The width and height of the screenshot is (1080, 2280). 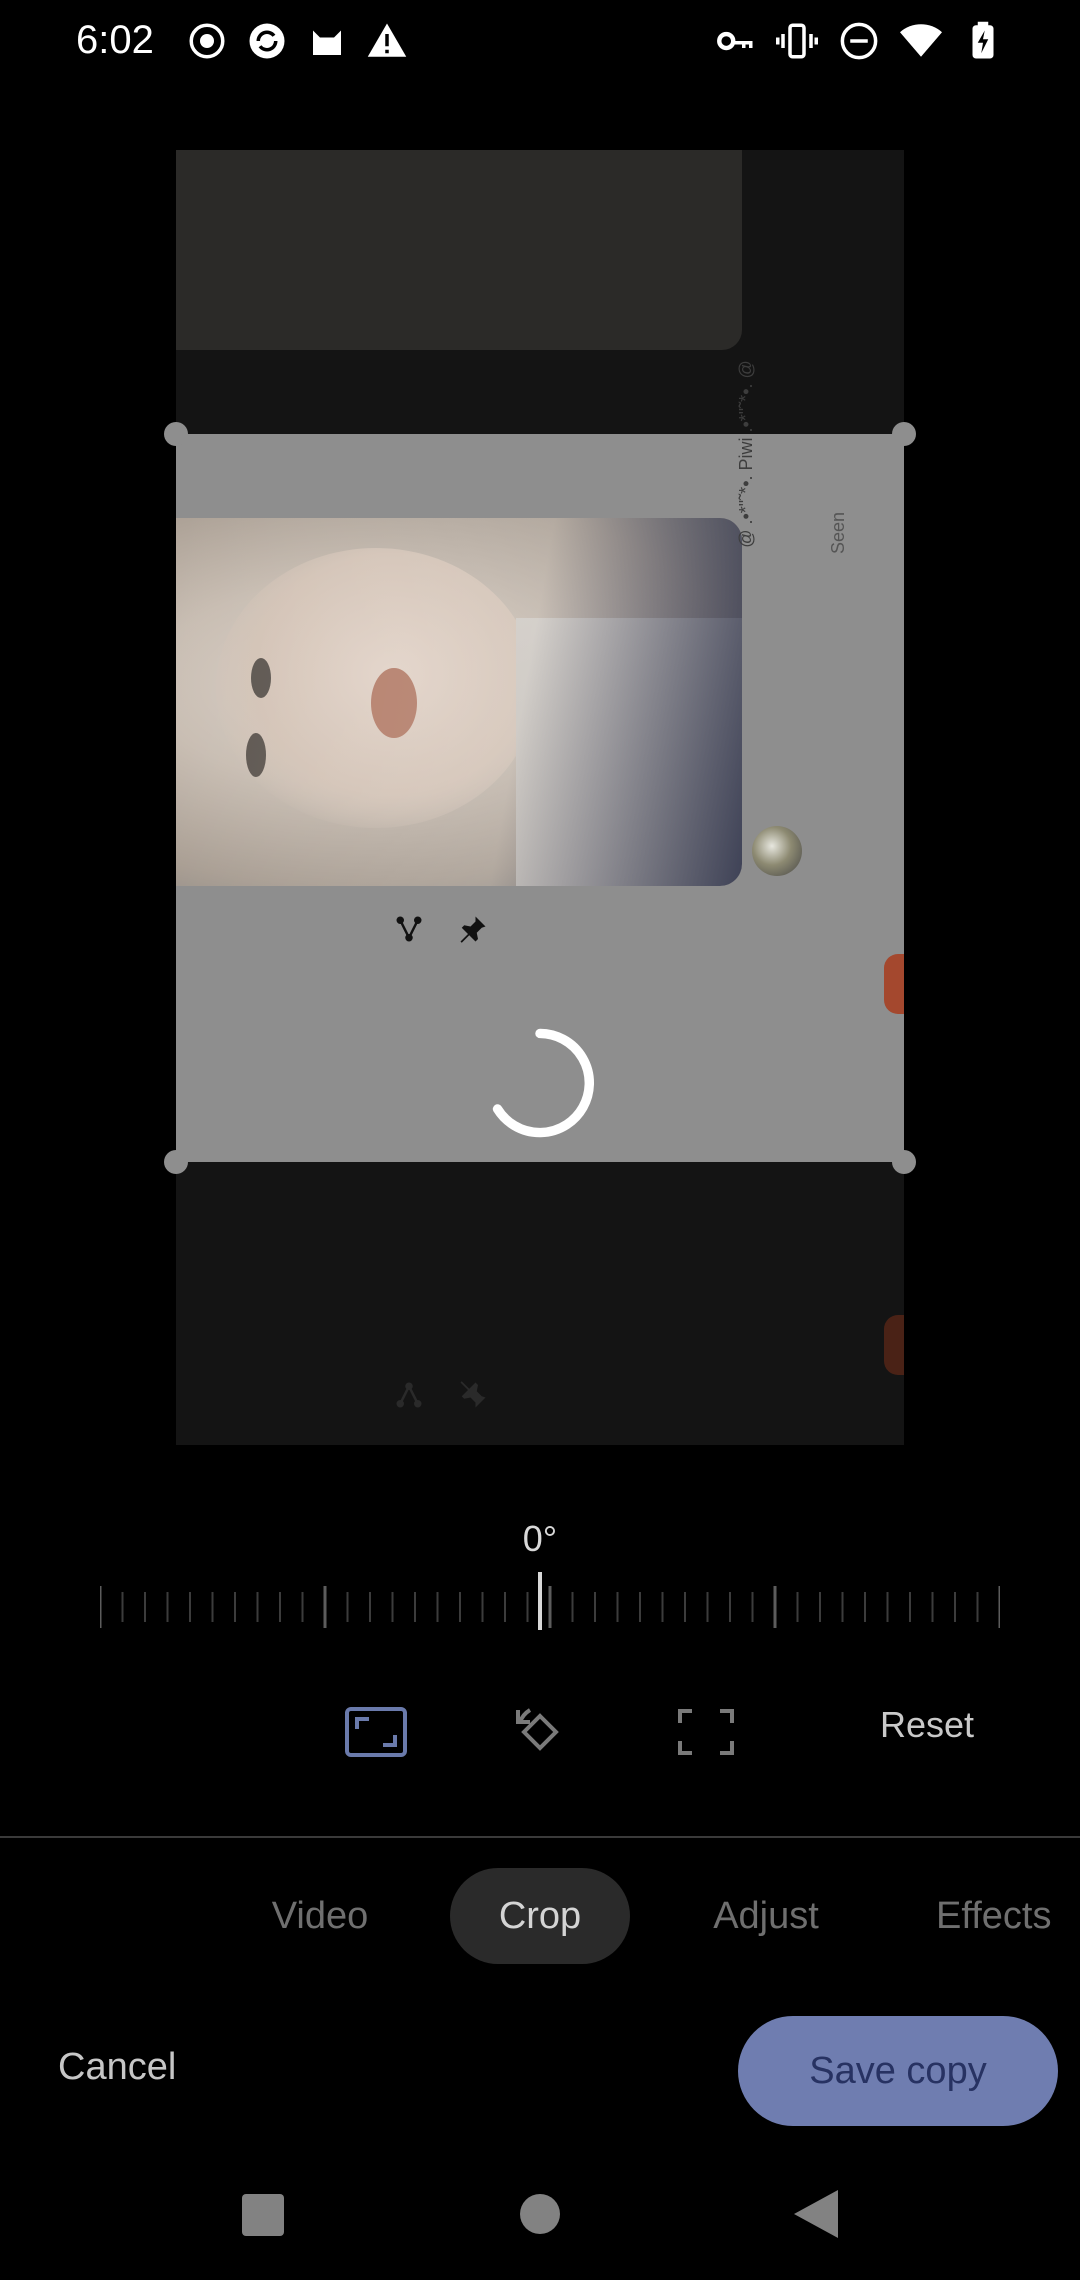 What do you see at coordinates (816, 2214) in the screenshot?
I see `back-icon` at bounding box center [816, 2214].